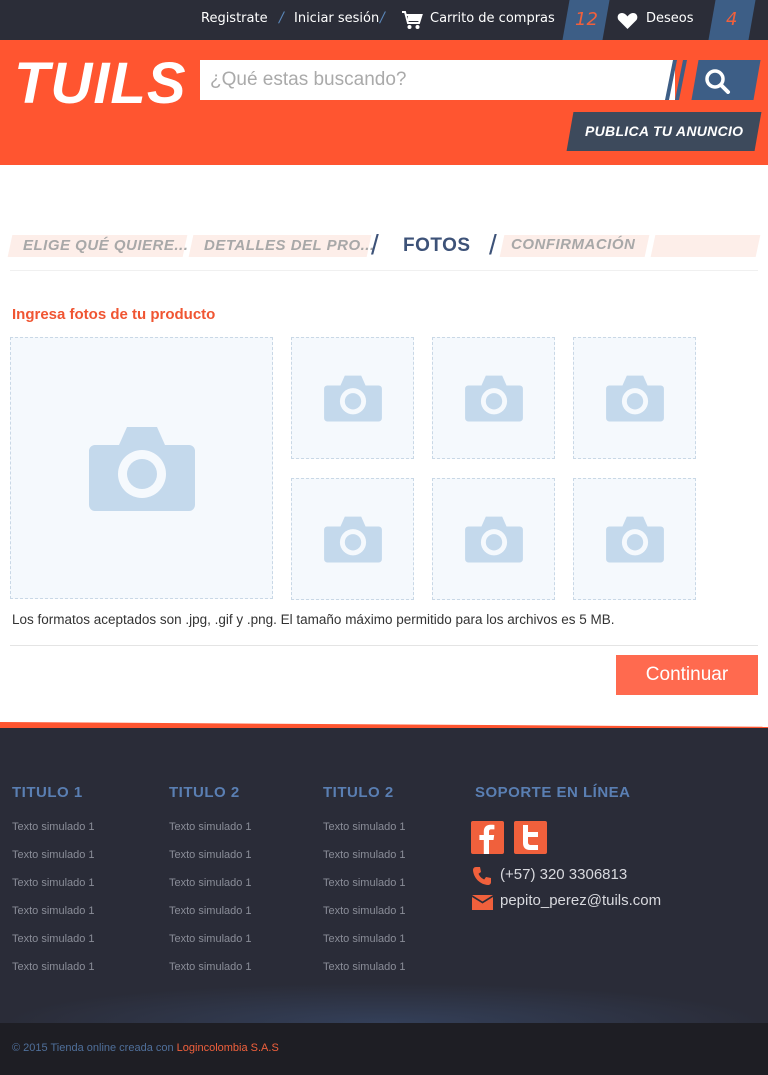  What do you see at coordinates (437, 246) in the screenshot?
I see `step-photos-active: FOTOS` at bounding box center [437, 246].